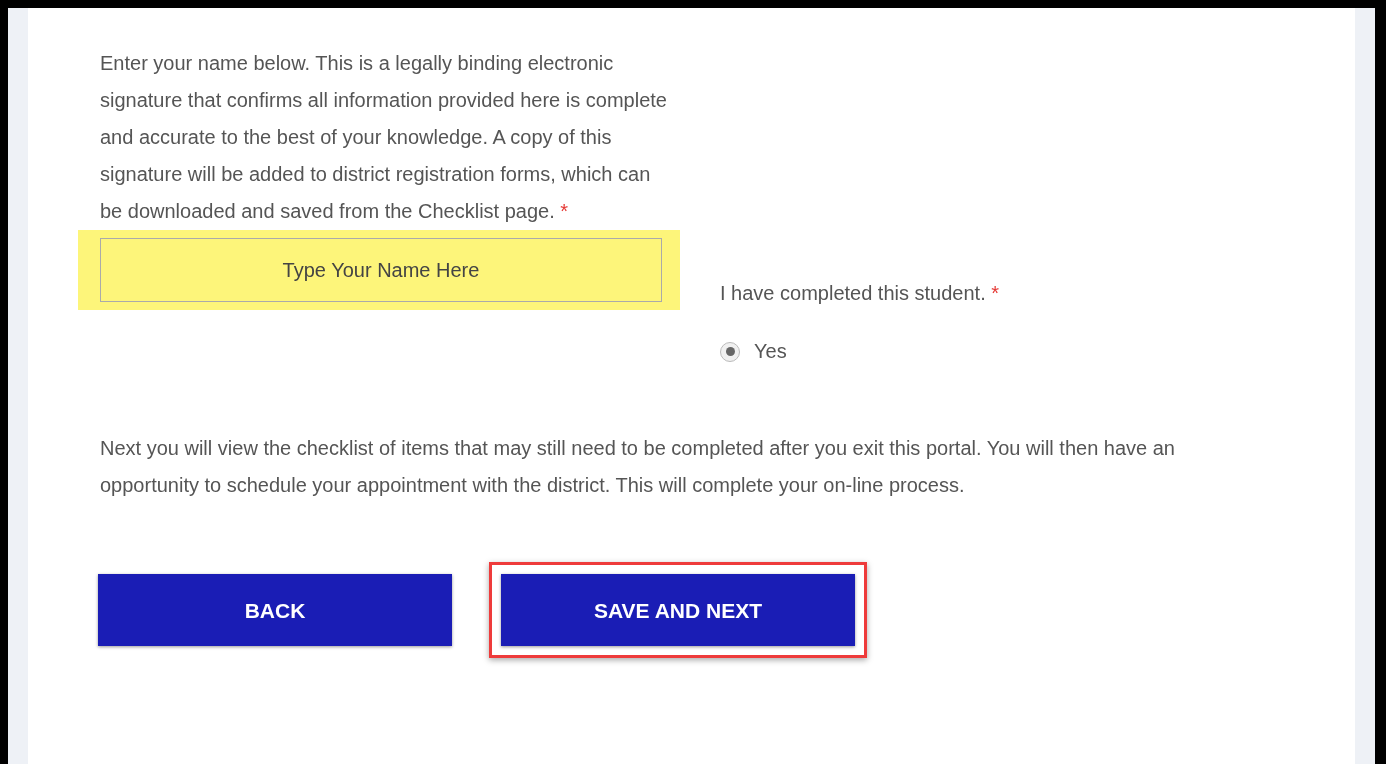 This screenshot has width=1386, height=764. I want to click on radio-button, so click(730, 351).